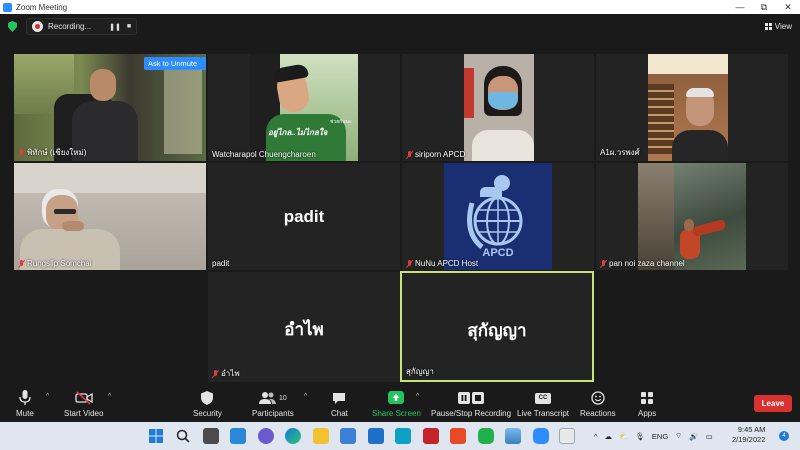 The image size is (800, 450). Describe the element at coordinates (129, 27) in the screenshot. I see `stop-recording-button: ■` at that location.